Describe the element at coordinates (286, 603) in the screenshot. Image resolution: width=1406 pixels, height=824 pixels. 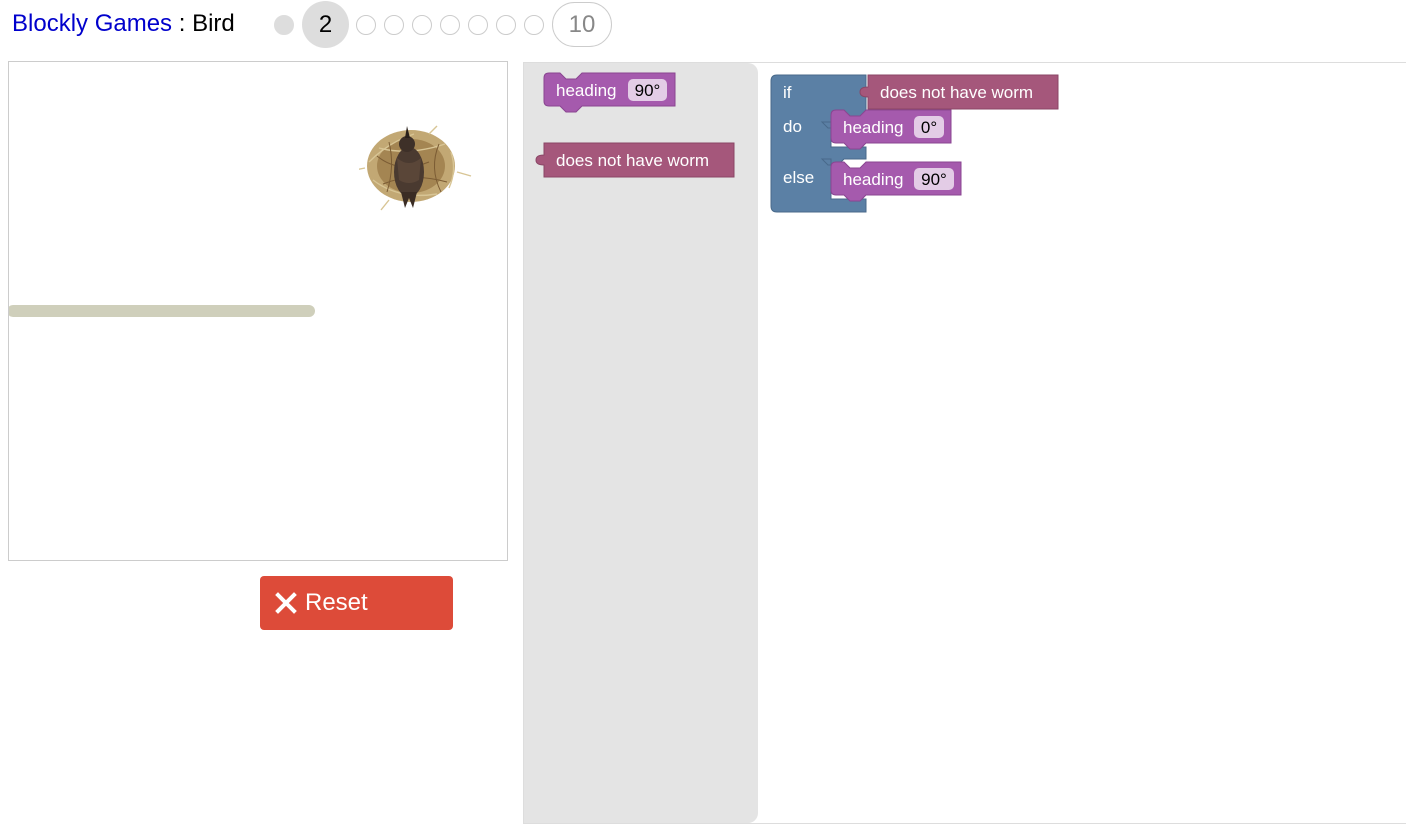
I see `close-icon` at that location.